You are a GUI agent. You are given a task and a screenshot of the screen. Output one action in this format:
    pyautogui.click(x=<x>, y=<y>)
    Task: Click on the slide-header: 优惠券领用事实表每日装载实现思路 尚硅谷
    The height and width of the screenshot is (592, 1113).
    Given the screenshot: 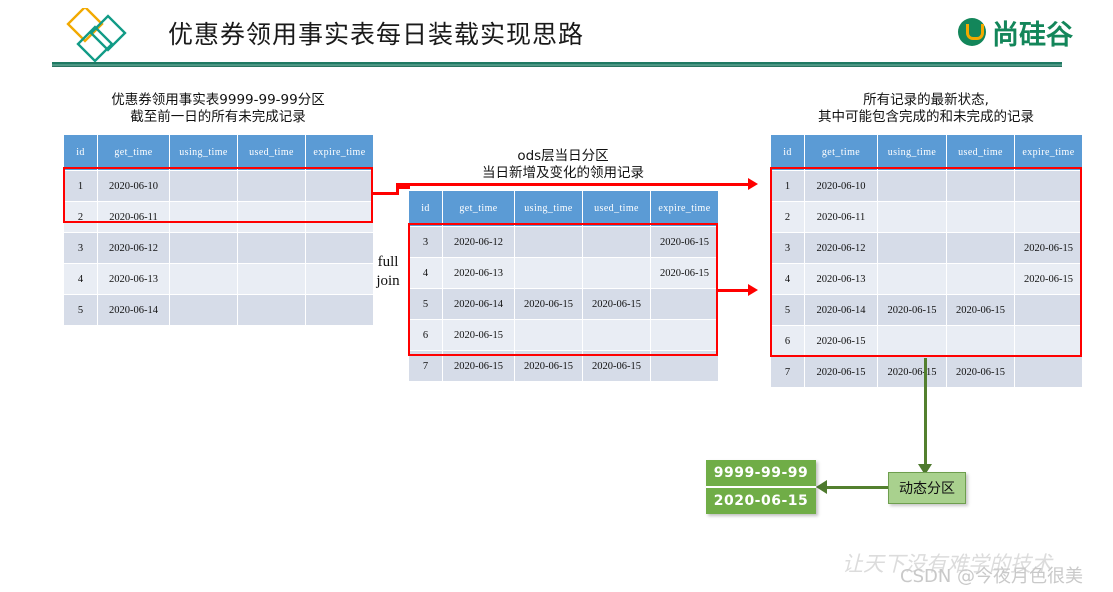 What is the action you would take?
    pyautogui.click(x=556, y=36)
    